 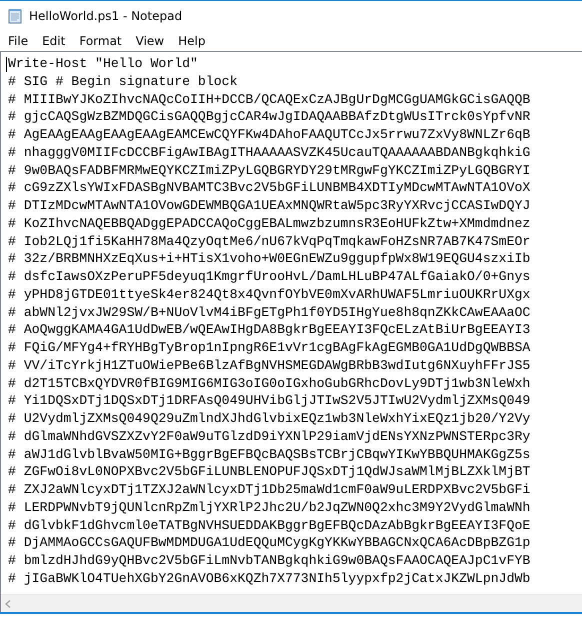 I want to click on text-line: # DTIzMDcwMTAwNTA1OVowGDEWMBQGA1UEAxMNQWRtaW5pc3RyYXRvcjCCASIwDQYJ, so click(x=269, y=206).